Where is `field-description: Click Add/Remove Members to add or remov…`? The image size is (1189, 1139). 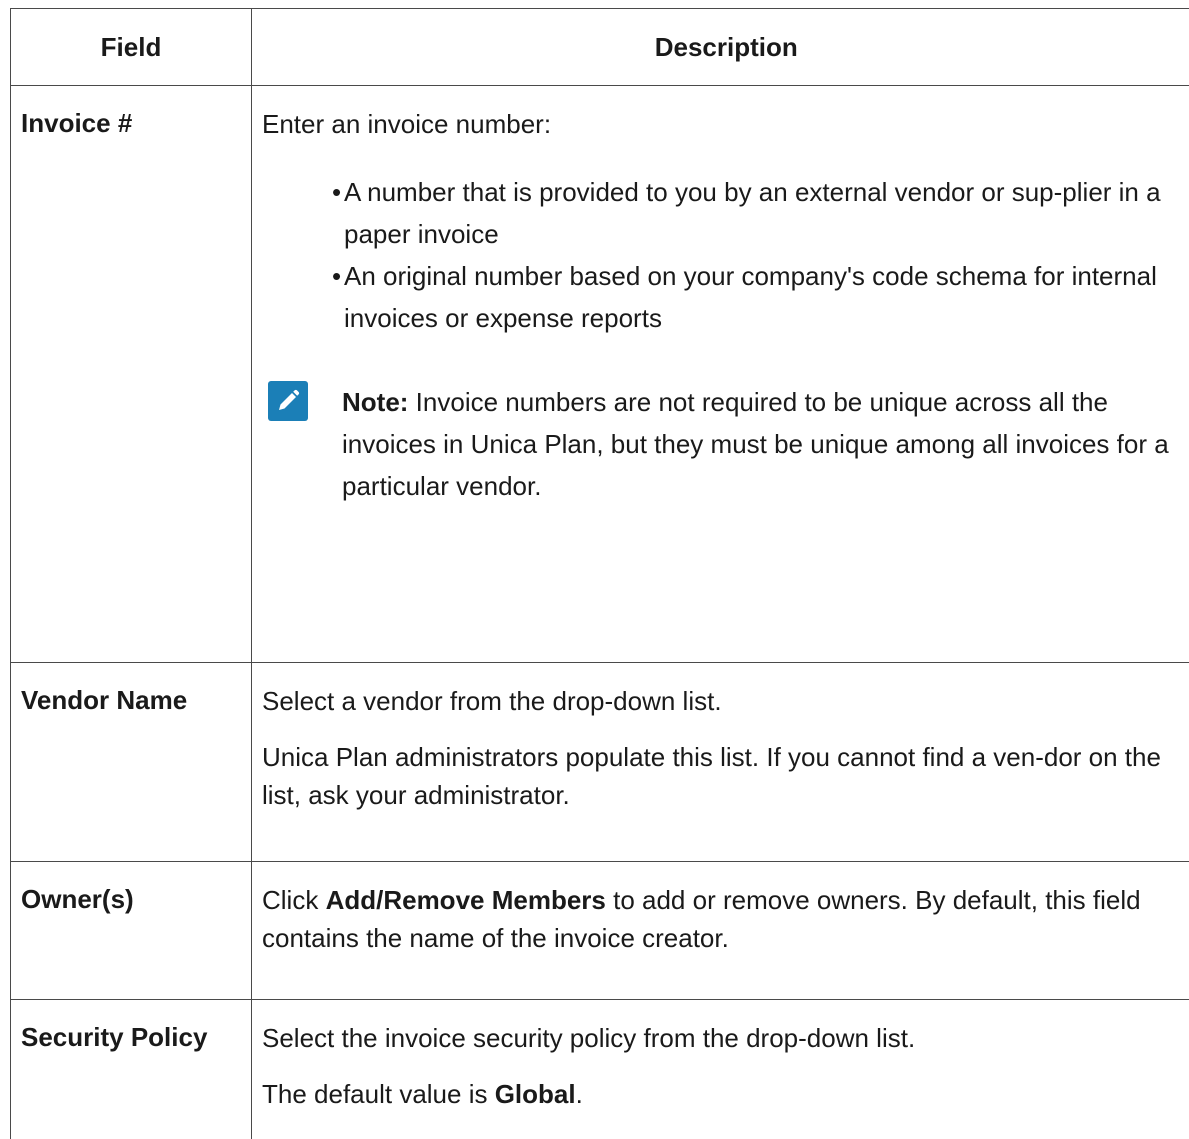
field-description: Click Add/Remove Members to add or remov… is located at coordinates (720, 931).